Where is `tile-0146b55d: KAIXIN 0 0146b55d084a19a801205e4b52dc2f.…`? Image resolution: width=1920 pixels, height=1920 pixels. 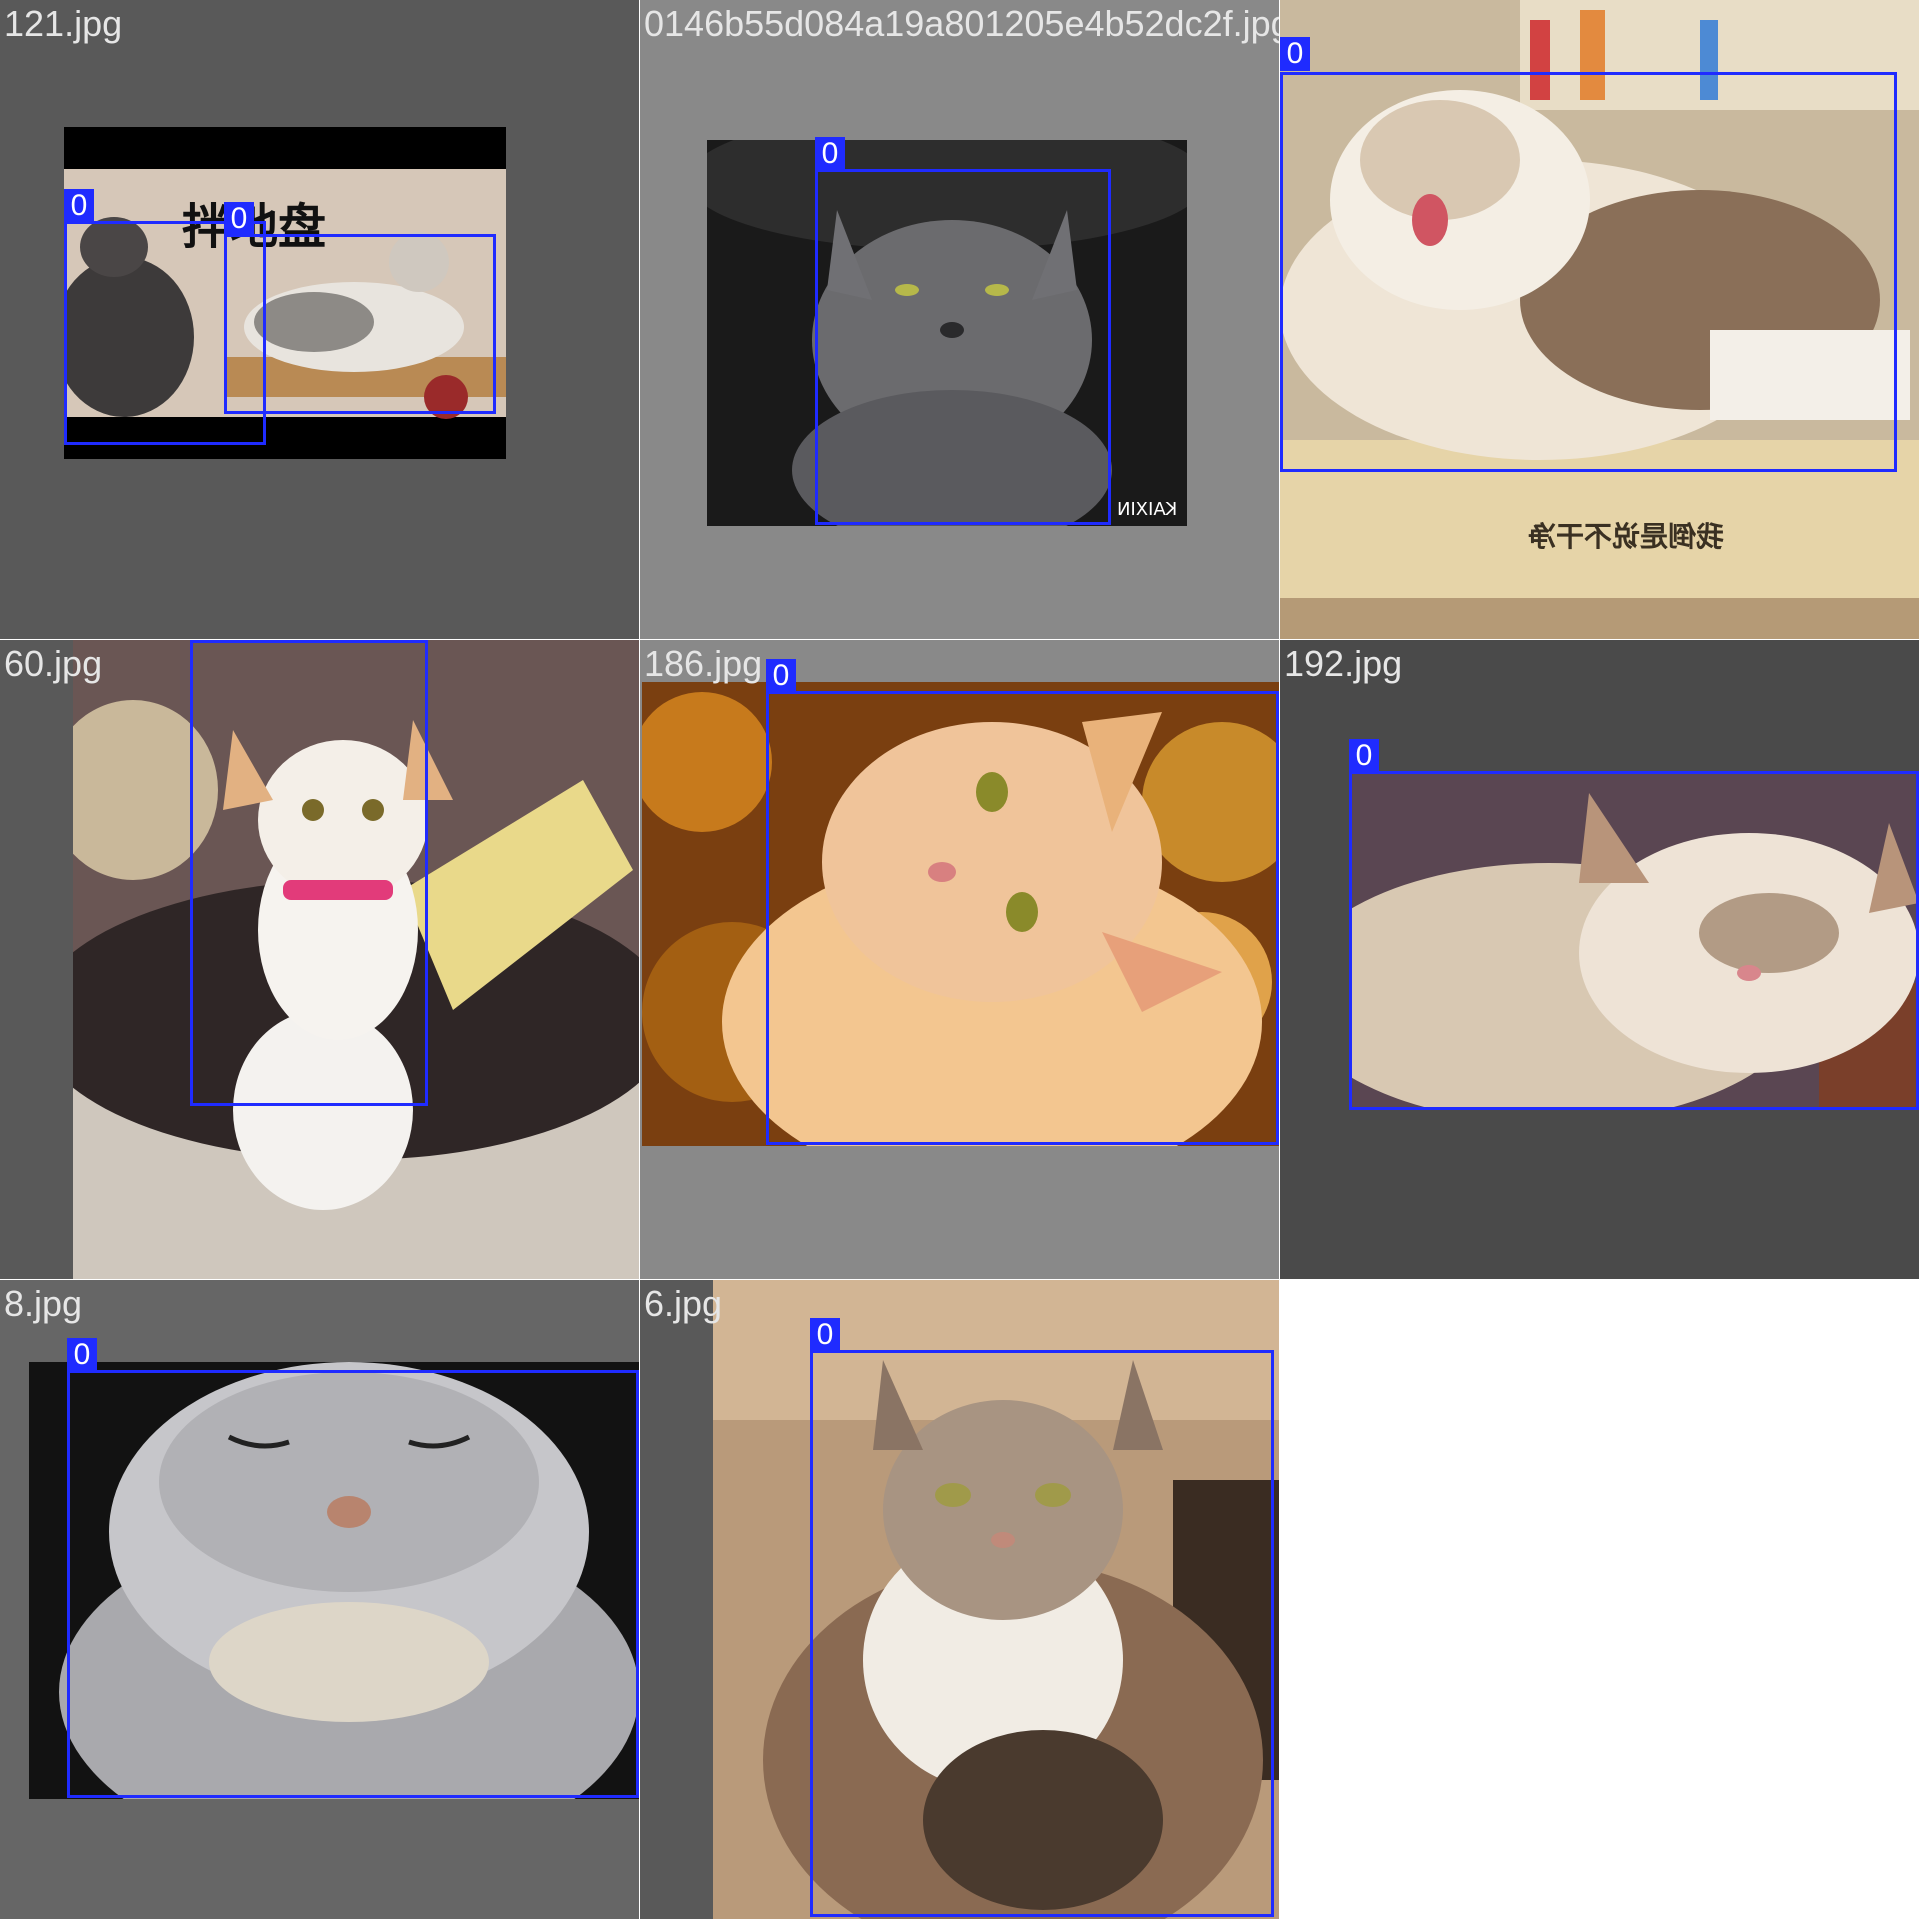
tile-0146b55d: KAIXIN 0 0146b55d084a19a801205e4b52dc2f.… is located at coordinates (960, 320).